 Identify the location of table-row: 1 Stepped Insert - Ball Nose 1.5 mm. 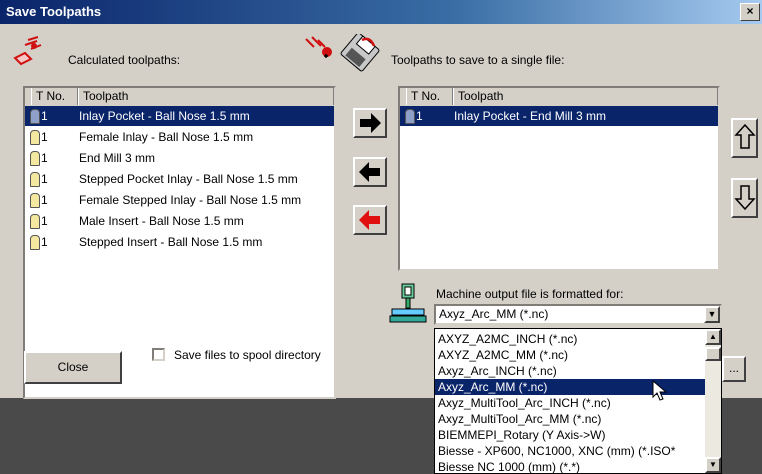
(179, 242).